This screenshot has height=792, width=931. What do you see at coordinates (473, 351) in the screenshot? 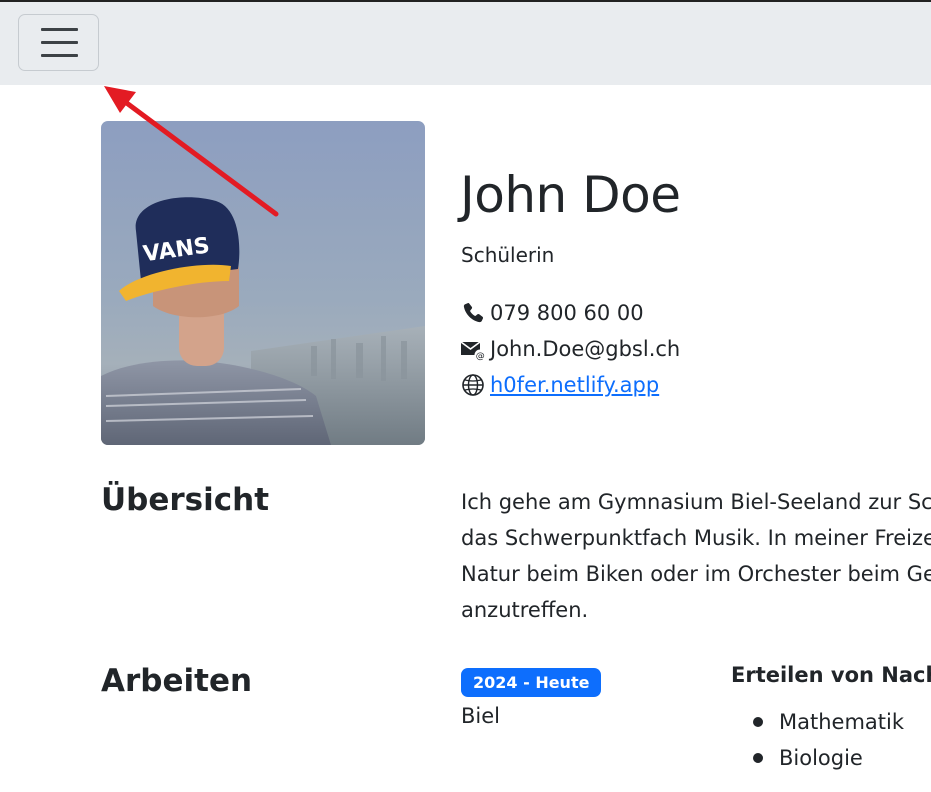
I see `email-at-icon: @` at bounding box center [473, 351].